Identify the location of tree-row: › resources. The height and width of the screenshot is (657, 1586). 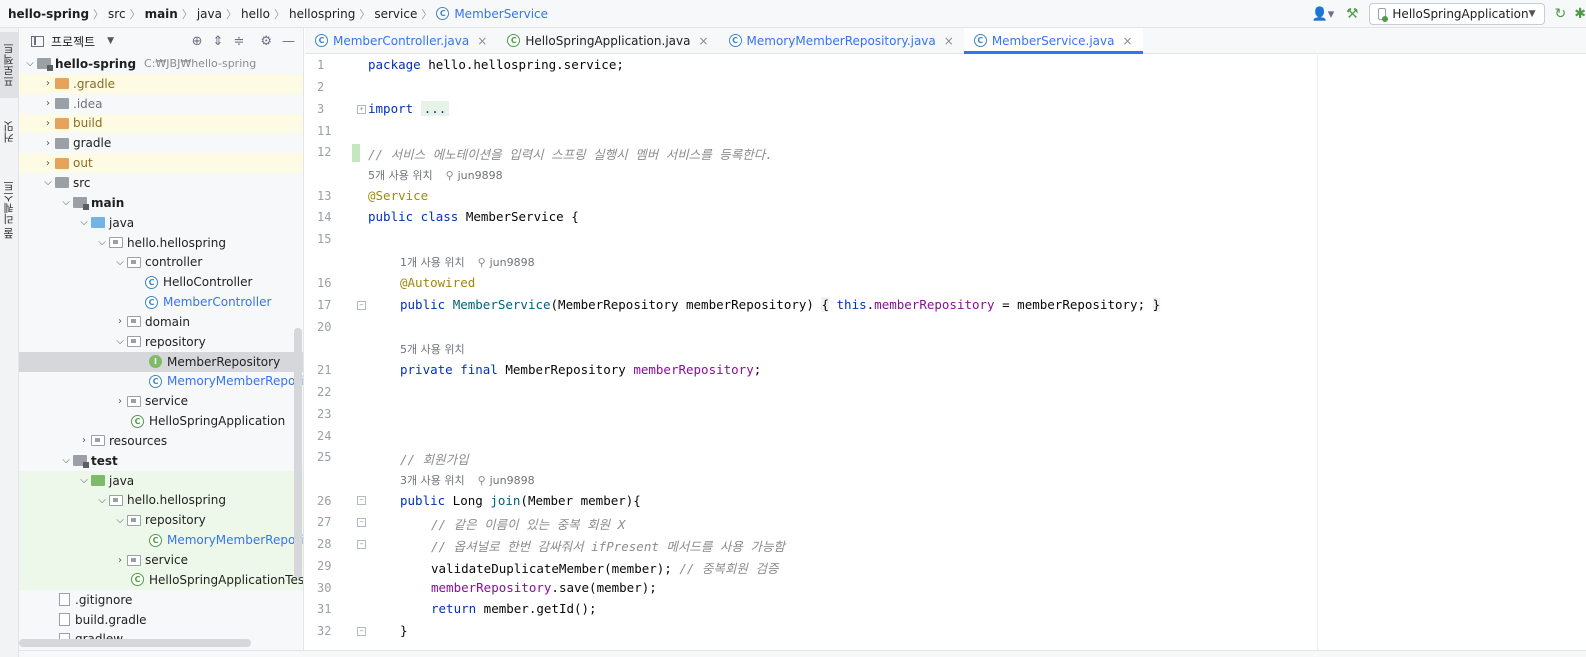
(161, 441).